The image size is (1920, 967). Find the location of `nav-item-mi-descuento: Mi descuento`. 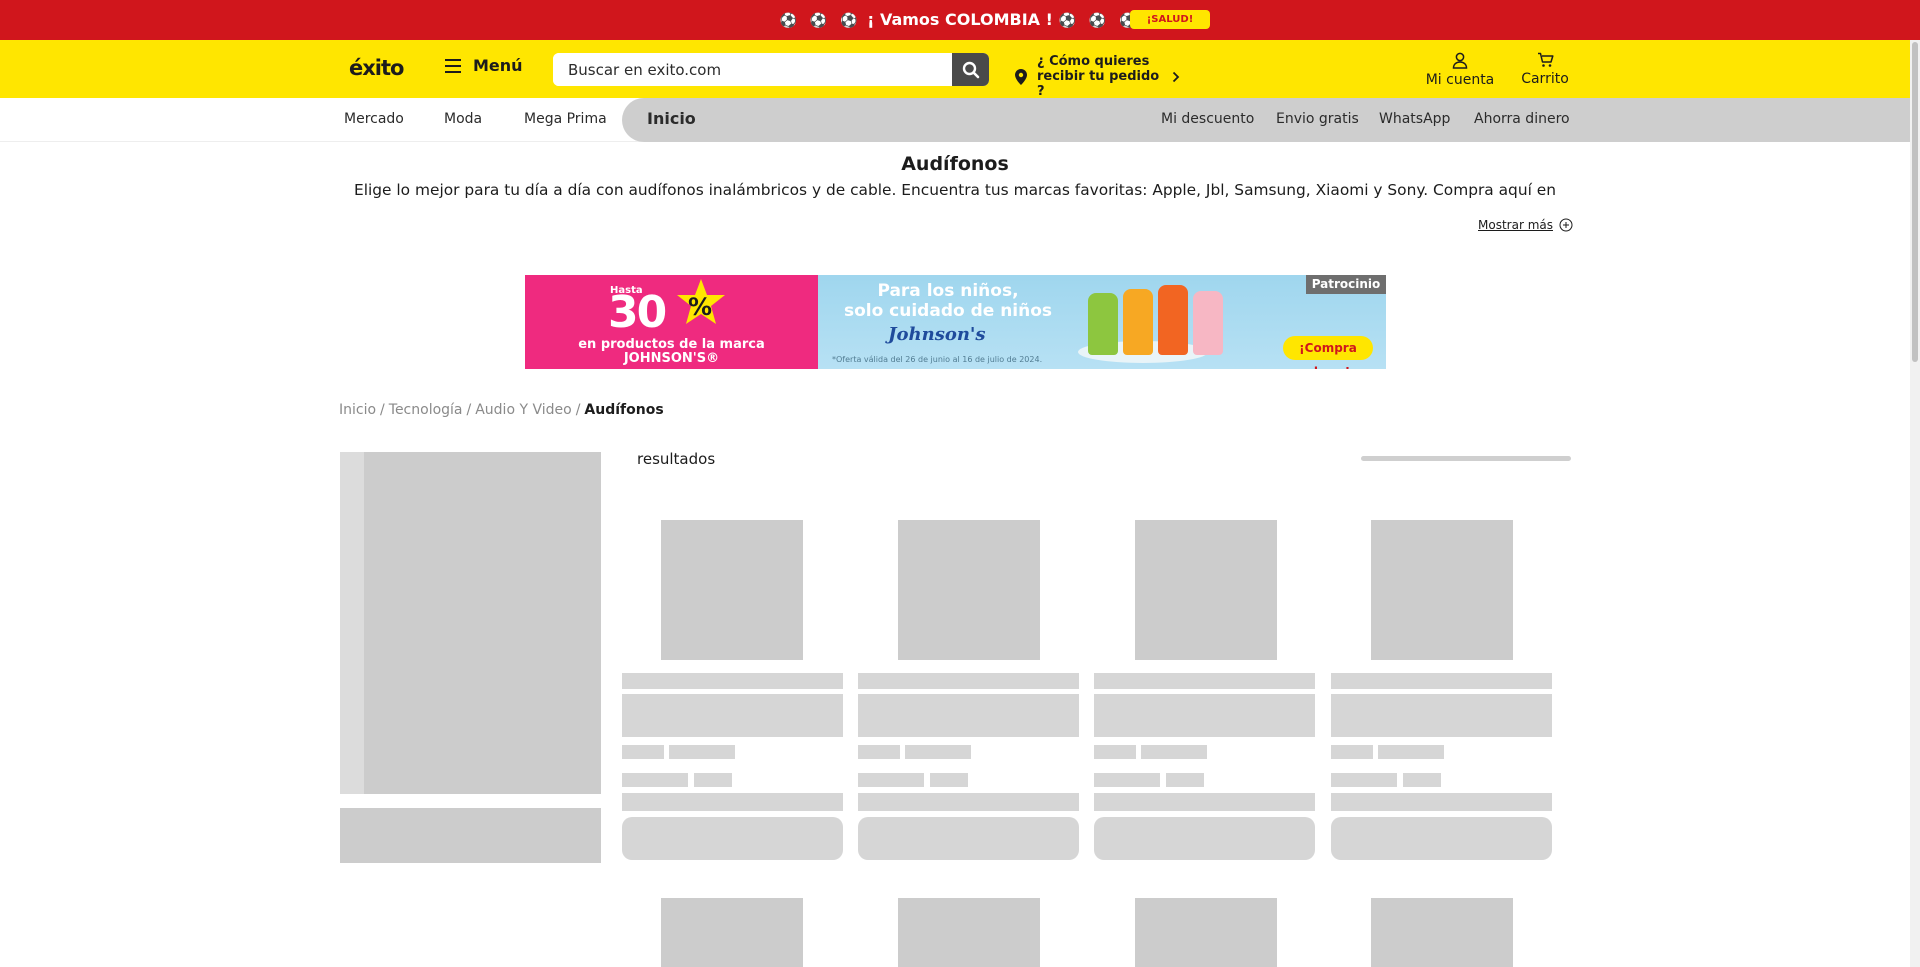

nav-item-mi-descuento: Mi descuento is located at coordinates (1207, 119).